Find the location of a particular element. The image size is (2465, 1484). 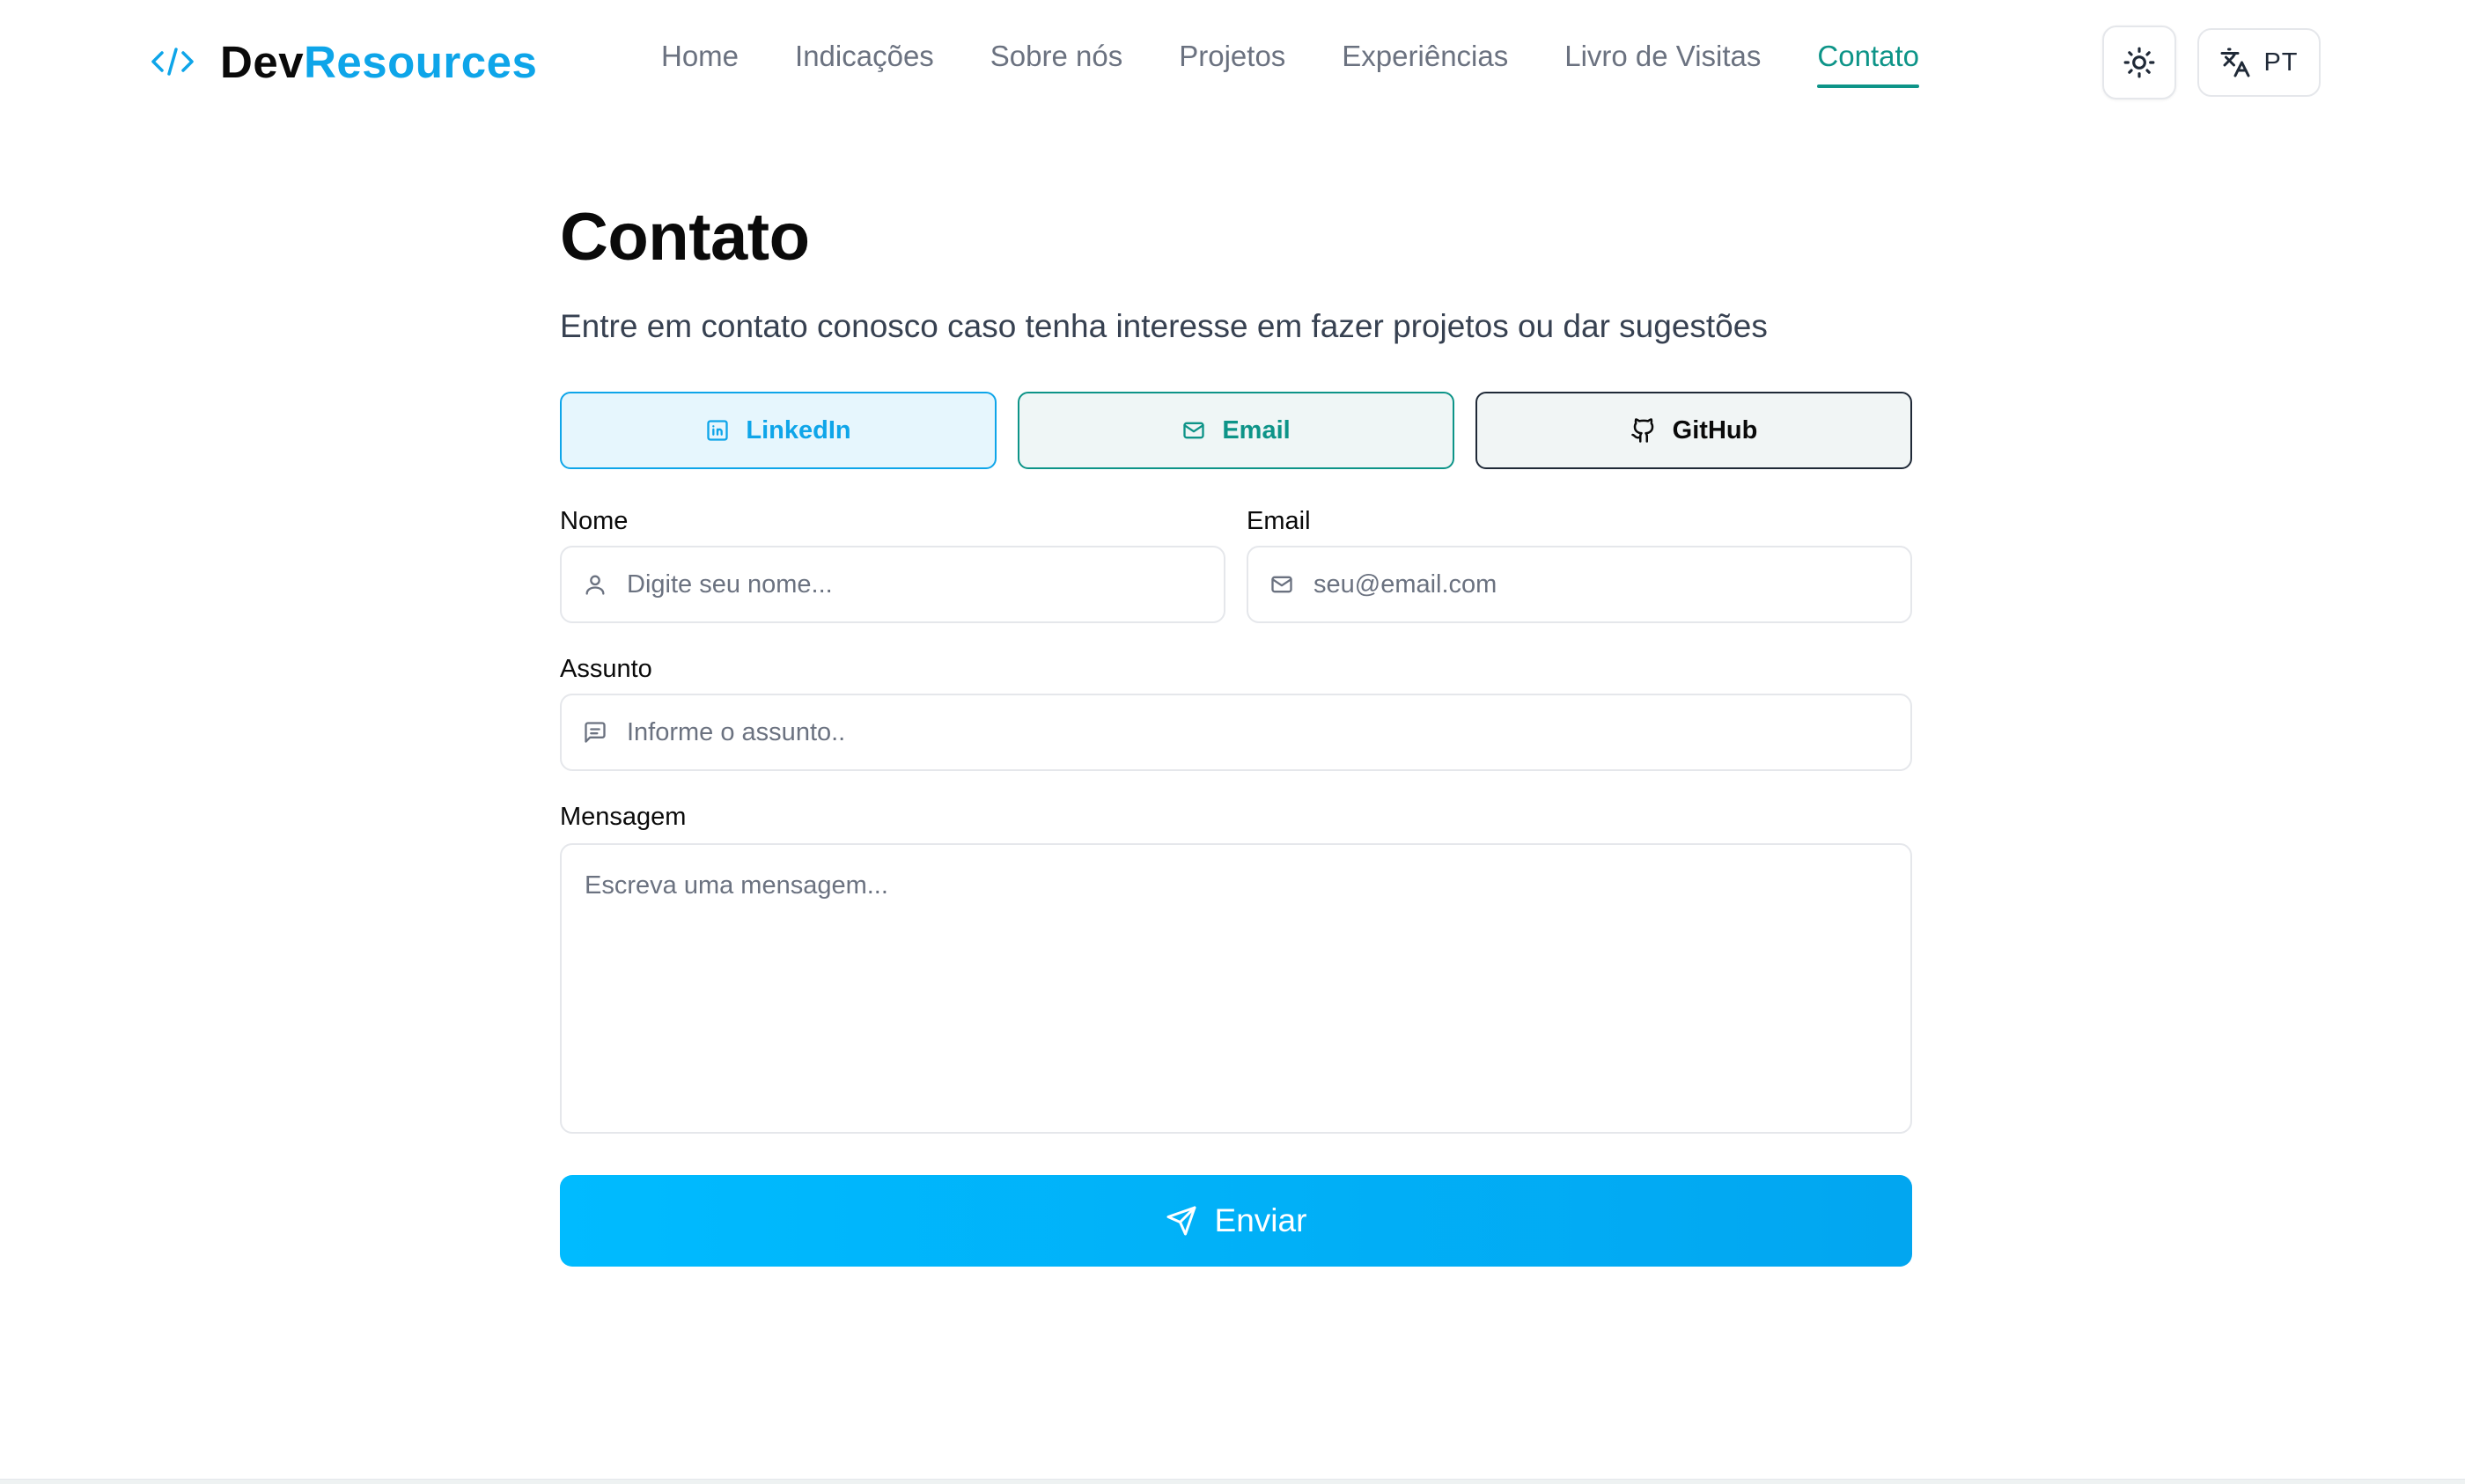

linkedin-icon is located at coordinates (717, 431).